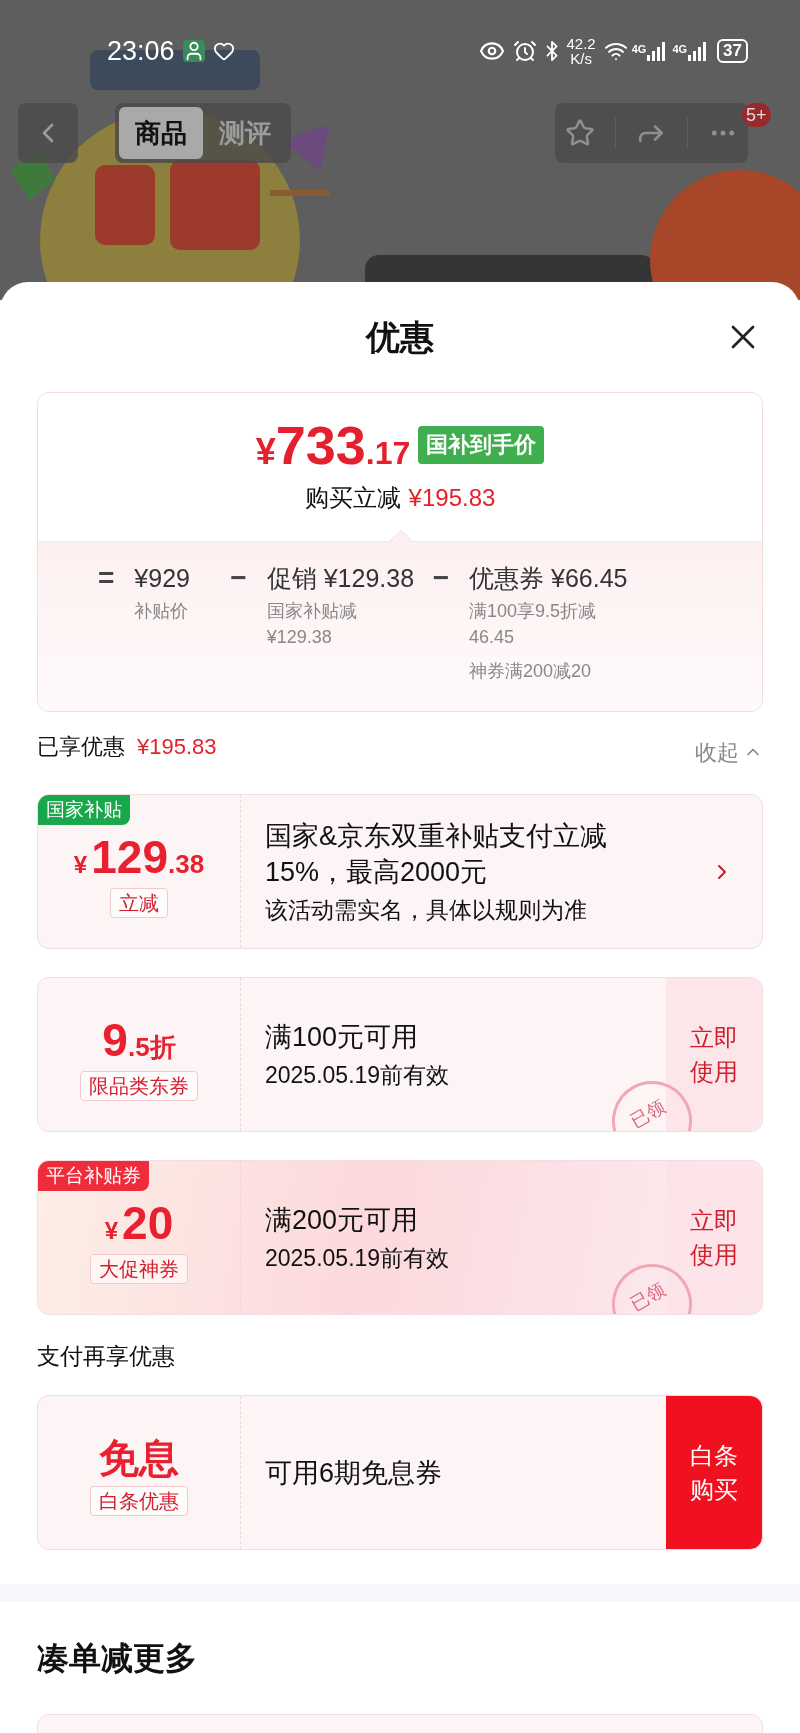 The height and width of the screenshot is (1733, 800). What do you see at coordinates (342, 1220) in the screenshot?
I see `coupon-title: 满200元可用` at bounding box center [342, 1220].